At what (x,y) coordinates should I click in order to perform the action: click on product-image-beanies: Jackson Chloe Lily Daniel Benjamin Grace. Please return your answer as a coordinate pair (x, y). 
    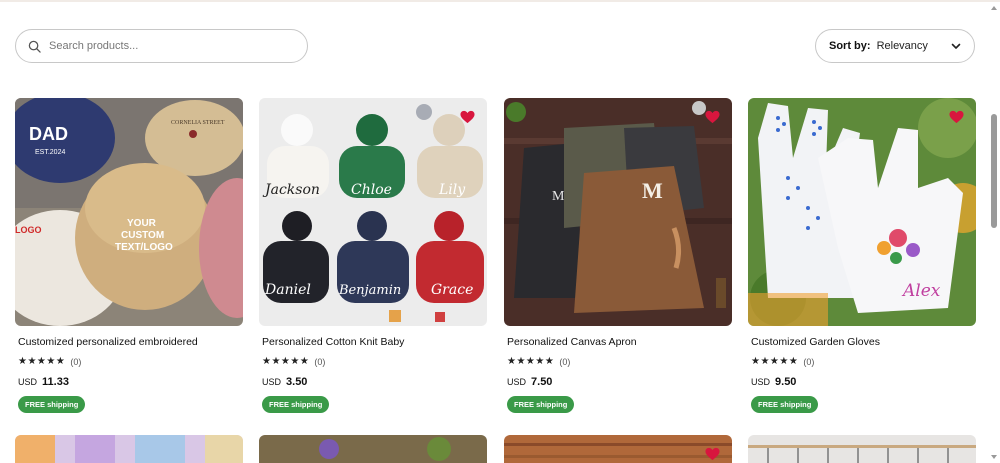
    Looking at the image, I should click on (373, 212).